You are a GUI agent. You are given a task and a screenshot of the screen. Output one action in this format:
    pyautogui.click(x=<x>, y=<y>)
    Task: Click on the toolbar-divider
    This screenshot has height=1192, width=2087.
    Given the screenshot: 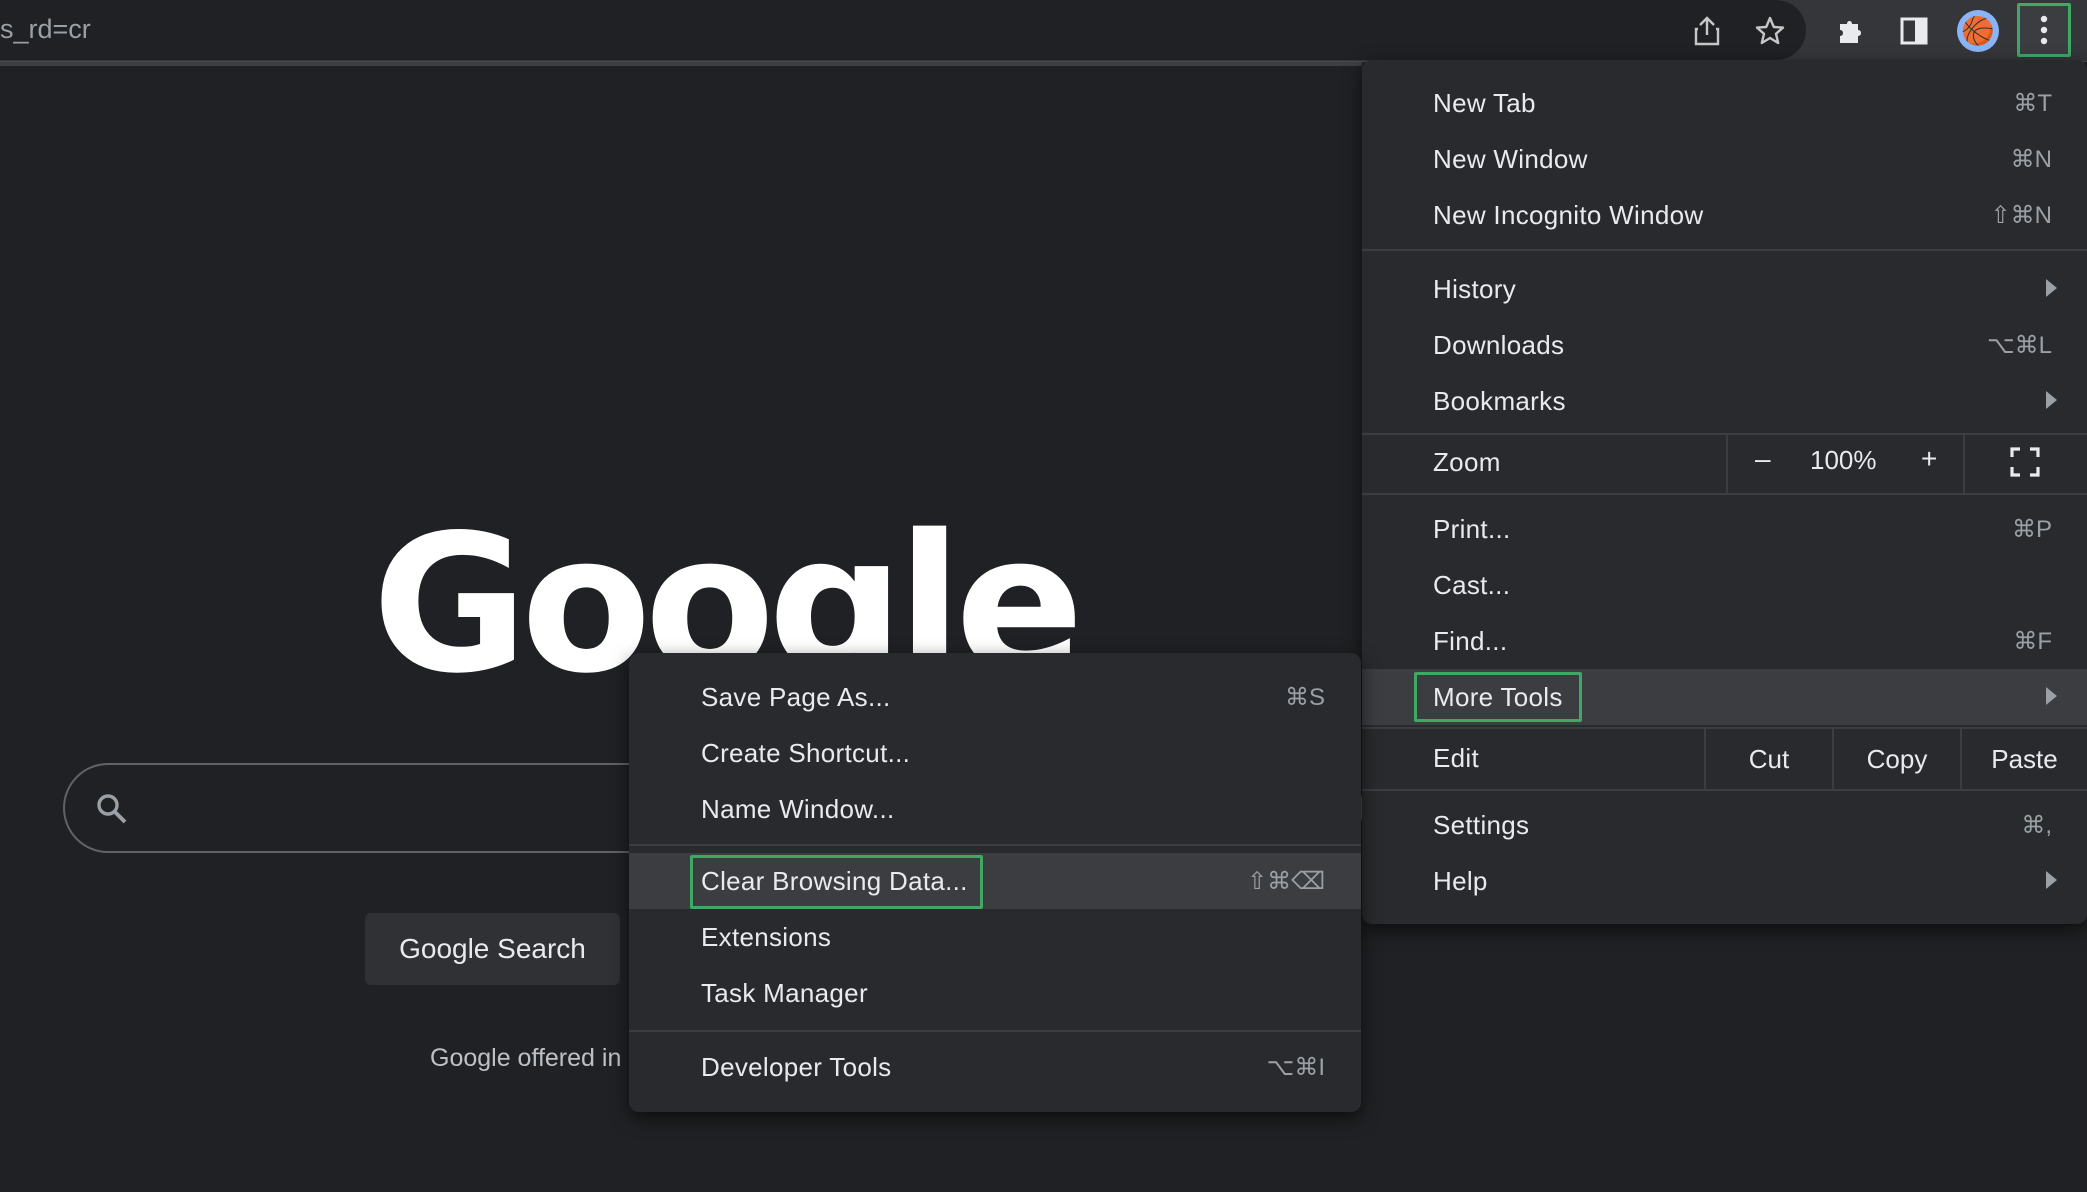 What is the action you would take?
    pyautogui.click(x=681, y=64)
    